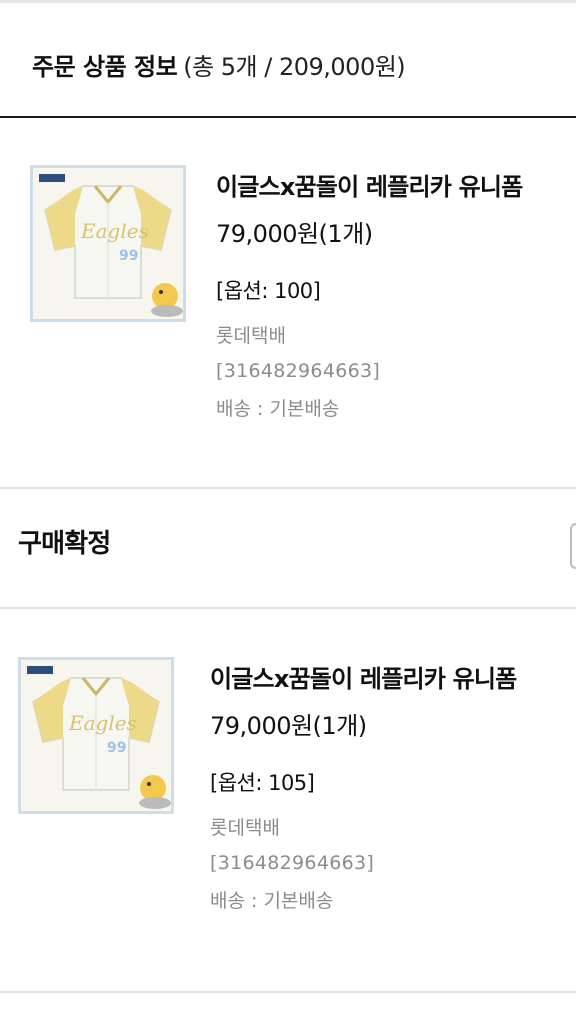 The height and width of the screenshot is (1024, 576). Describe the element at coordinates (105, 67) in the screenshot. I see `section-title-text: 주문 상품 정보` at that location.